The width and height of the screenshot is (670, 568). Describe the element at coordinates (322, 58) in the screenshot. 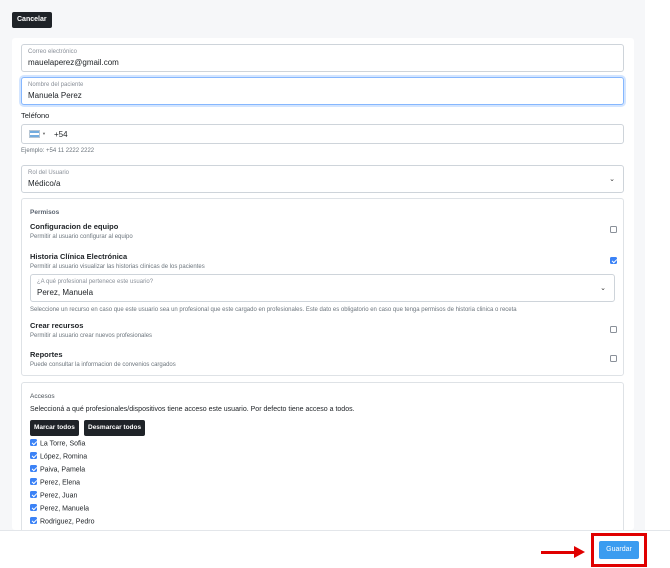

I see `email-field: Correo electrónico mauelaperez@gmail.com` at that location.